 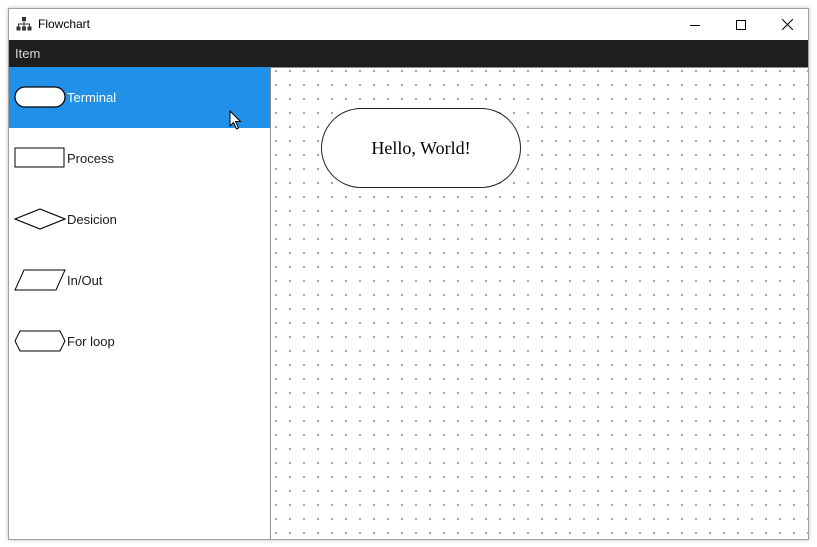 I want to click on palette-item-inout: In/Out, so click(x=139, y=280).